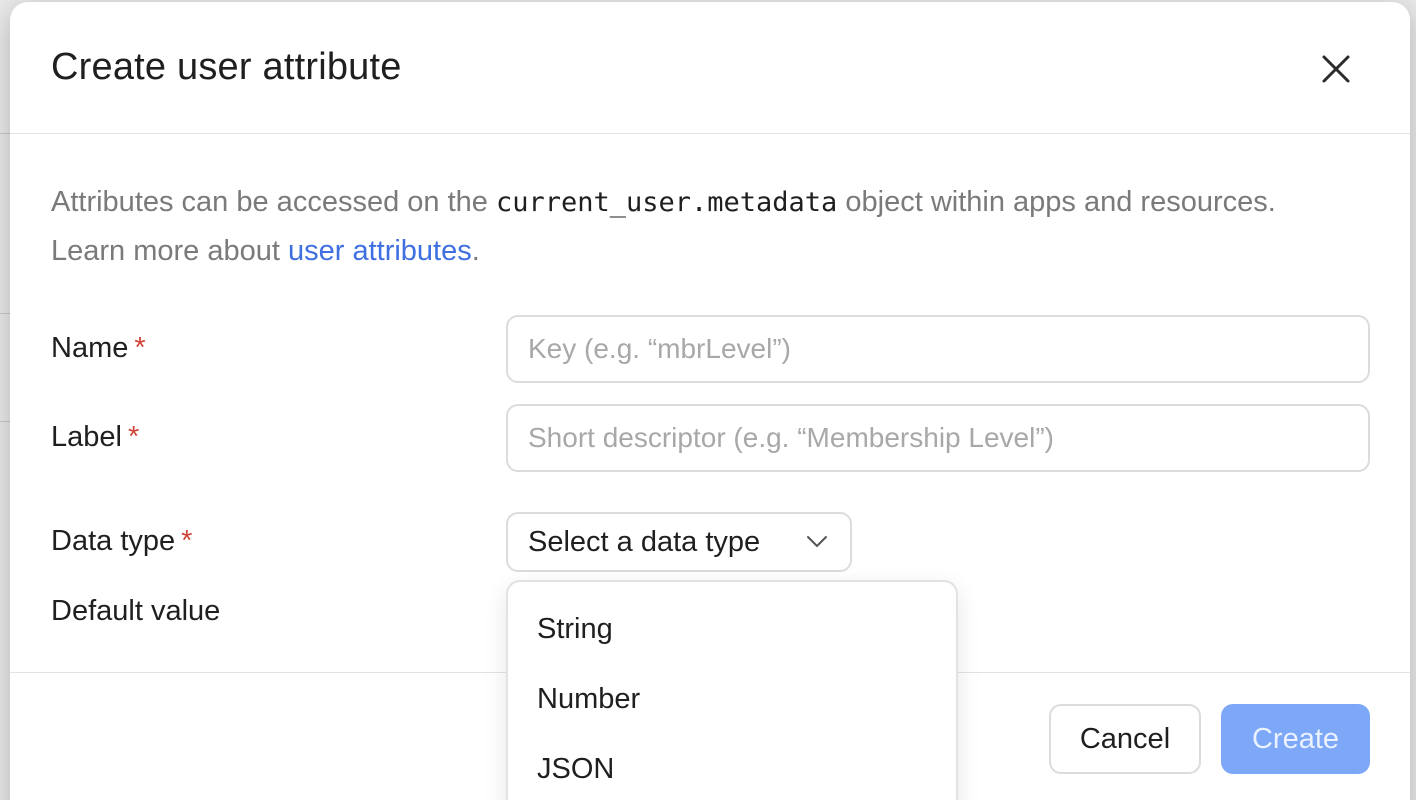  I want to click on data-type-select-value: Select a data type, so click(644, 541).